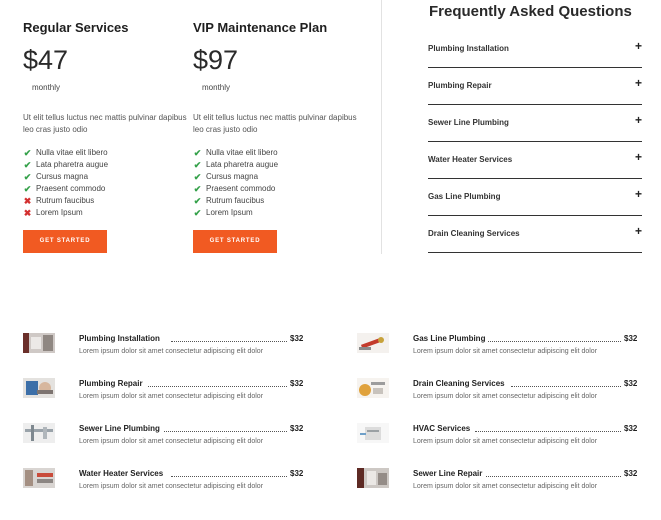  Describe the element at coordinates (535, 160) in the screenshot. I see `faq-item-water-heater-services: Water Heater Services +` at that location.